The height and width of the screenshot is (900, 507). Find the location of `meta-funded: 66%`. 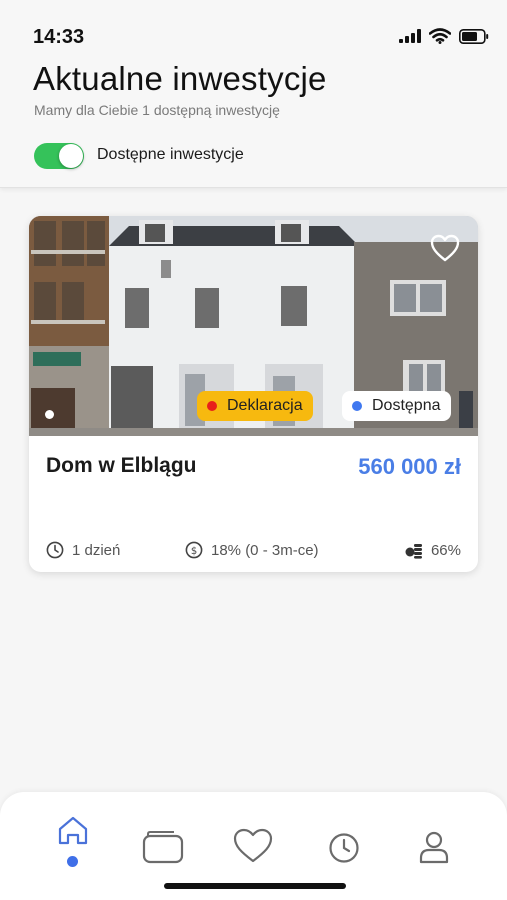

meta-funded: 66% is located at coordinates (433, 550).